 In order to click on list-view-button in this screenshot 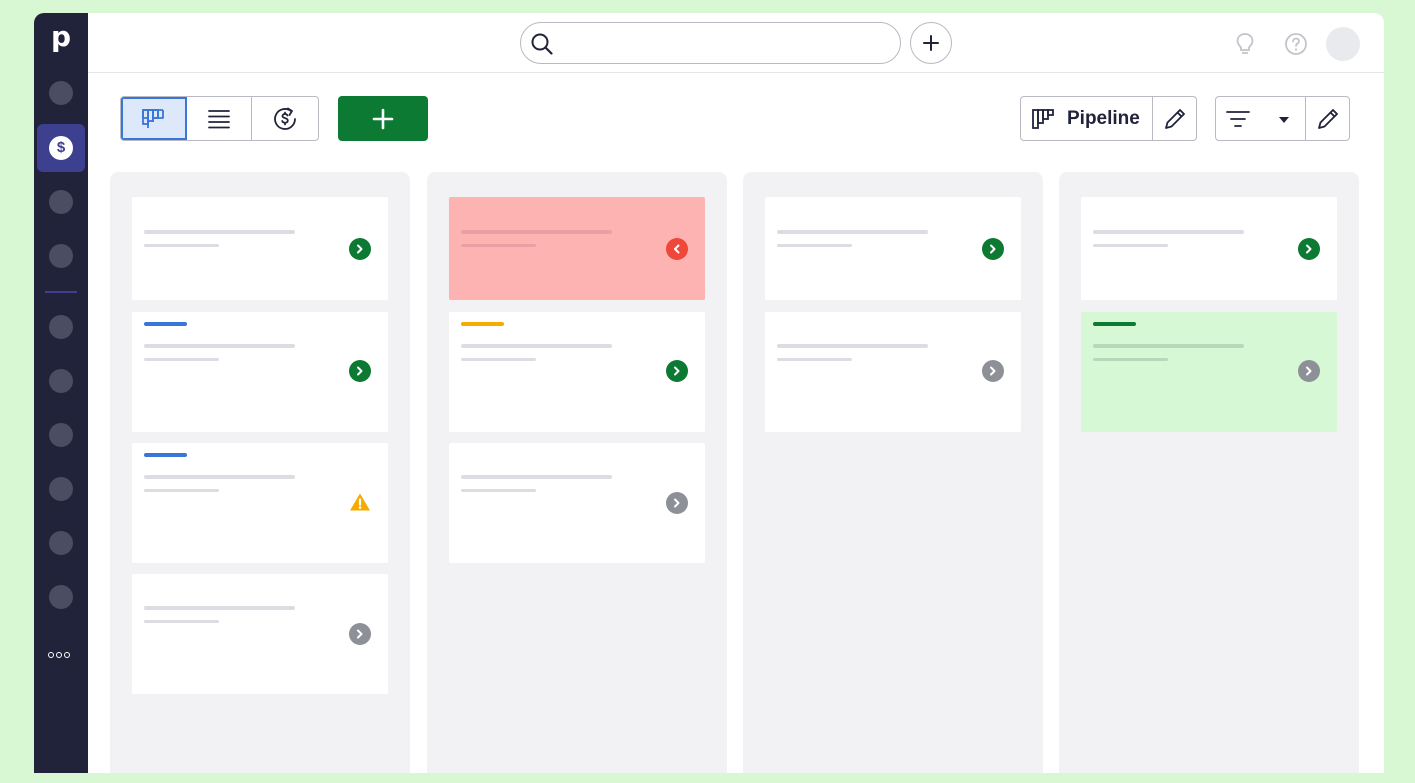, I will do `click(220, 118)`.